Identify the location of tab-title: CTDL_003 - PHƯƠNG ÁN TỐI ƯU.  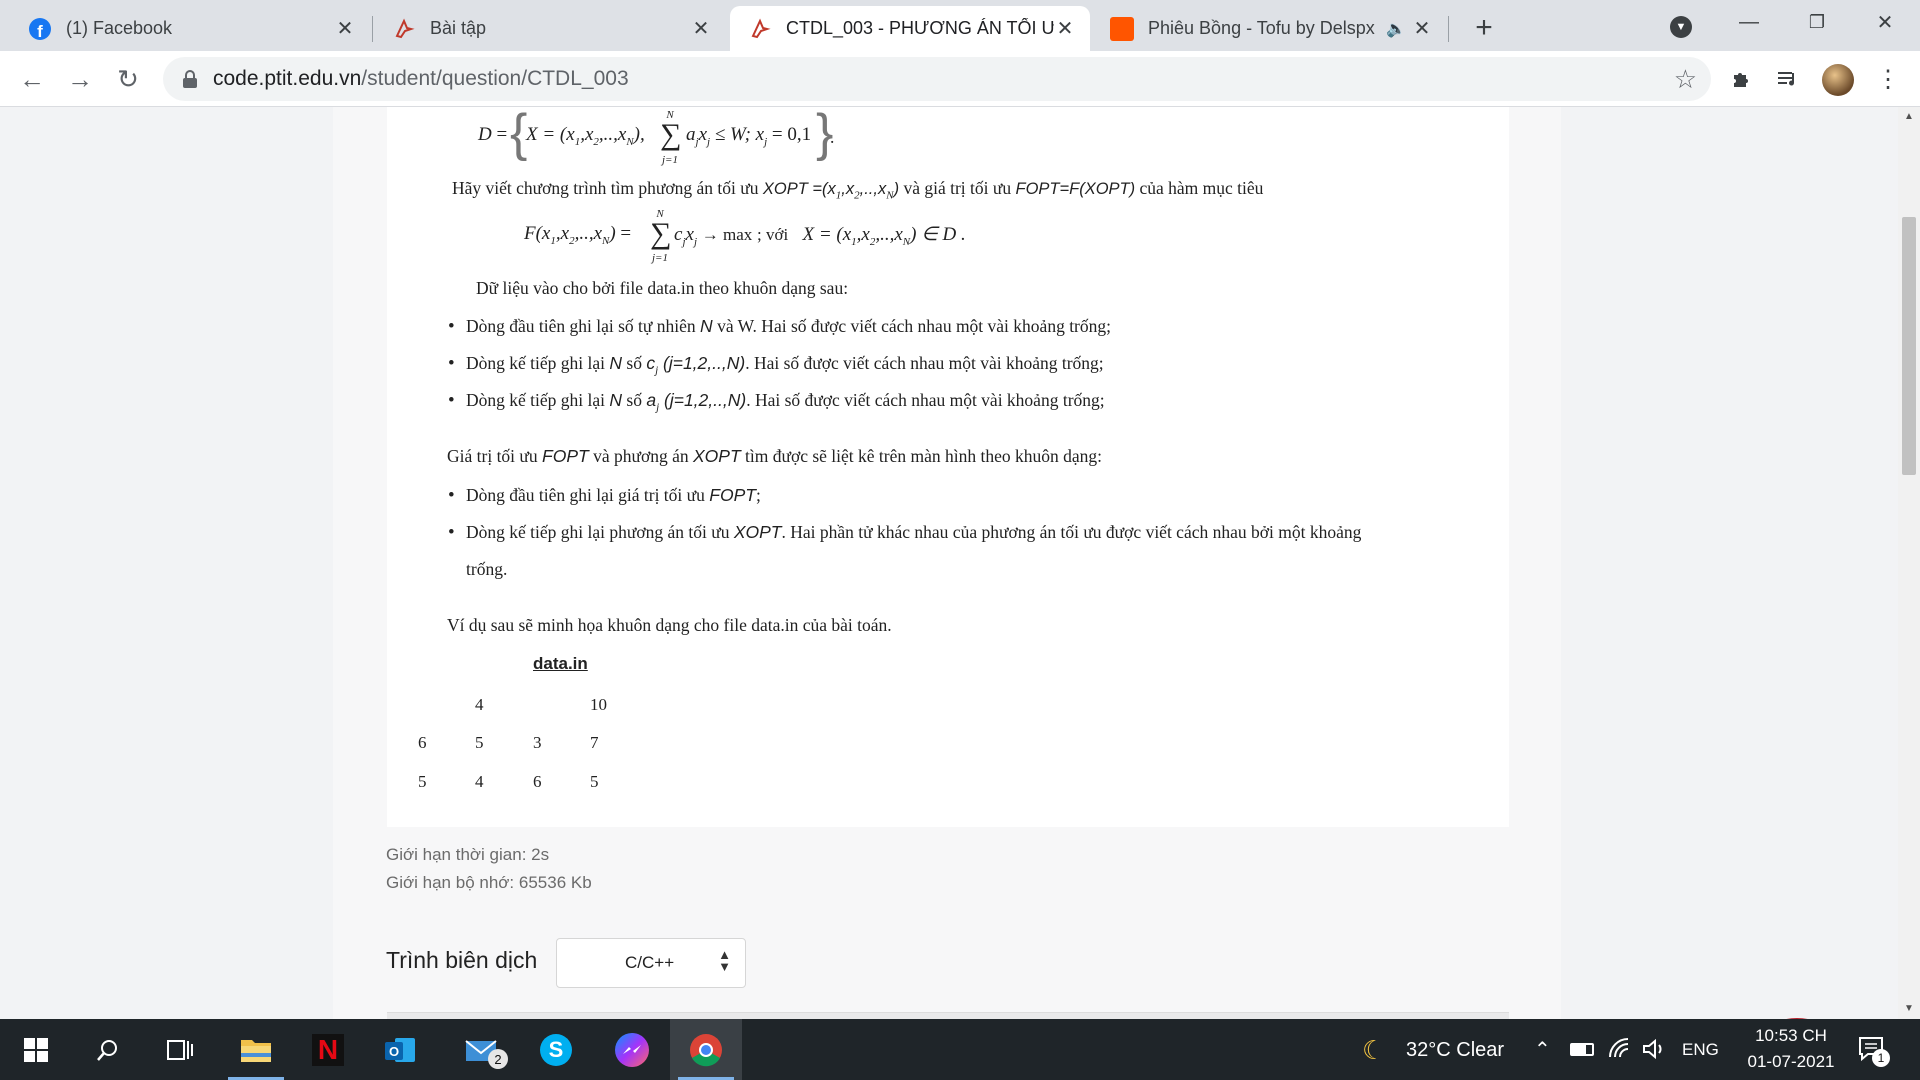
(920, 28).